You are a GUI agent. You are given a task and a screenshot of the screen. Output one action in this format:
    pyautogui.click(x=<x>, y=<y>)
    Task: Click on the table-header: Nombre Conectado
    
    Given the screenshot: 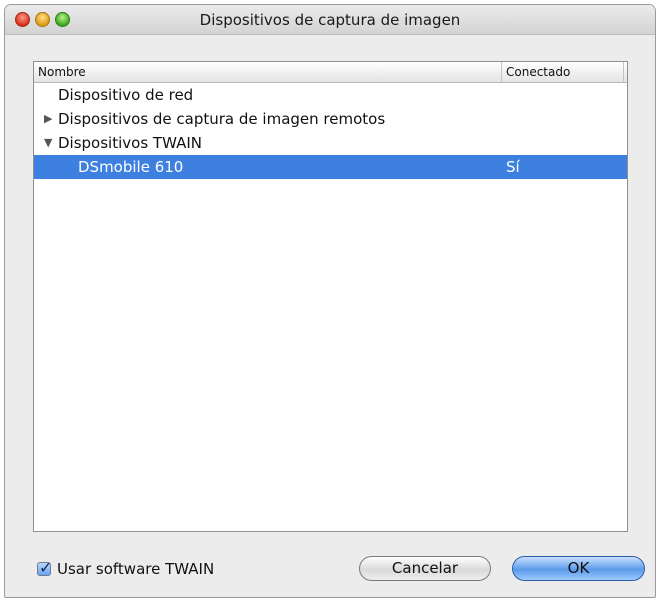 What is the action you would take?
    pyautogui.click(x=330, y=72)
    